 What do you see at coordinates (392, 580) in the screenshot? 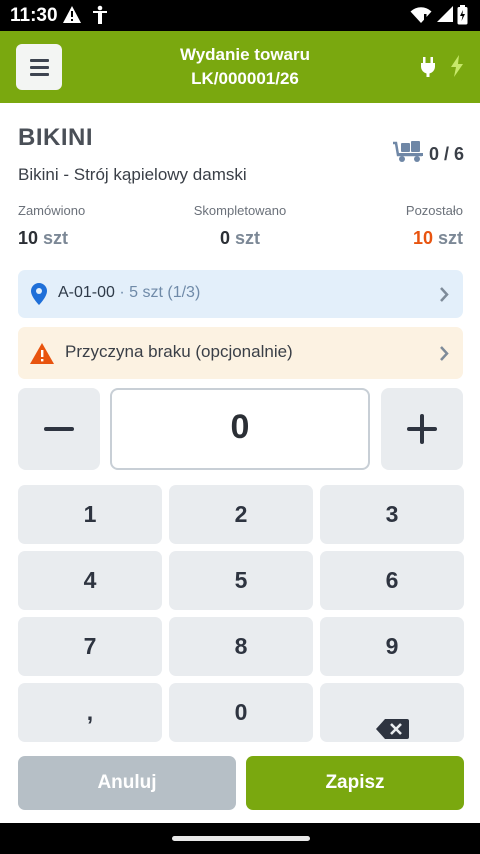
I see `key-6: 6` at bounding box center [392, 580].